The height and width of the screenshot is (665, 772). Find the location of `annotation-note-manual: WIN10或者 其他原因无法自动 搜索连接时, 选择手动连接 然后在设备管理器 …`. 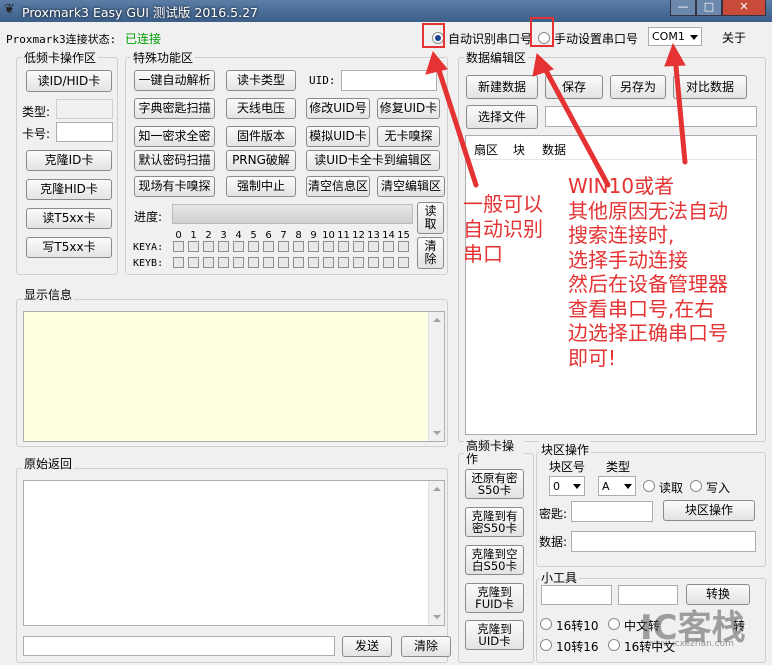

annotation-note-manual: WIN10或者 其他原因无法自动 搜索连接时, 选择手动连接 然后在设备管理器 … is located at coordinates (648, 272).